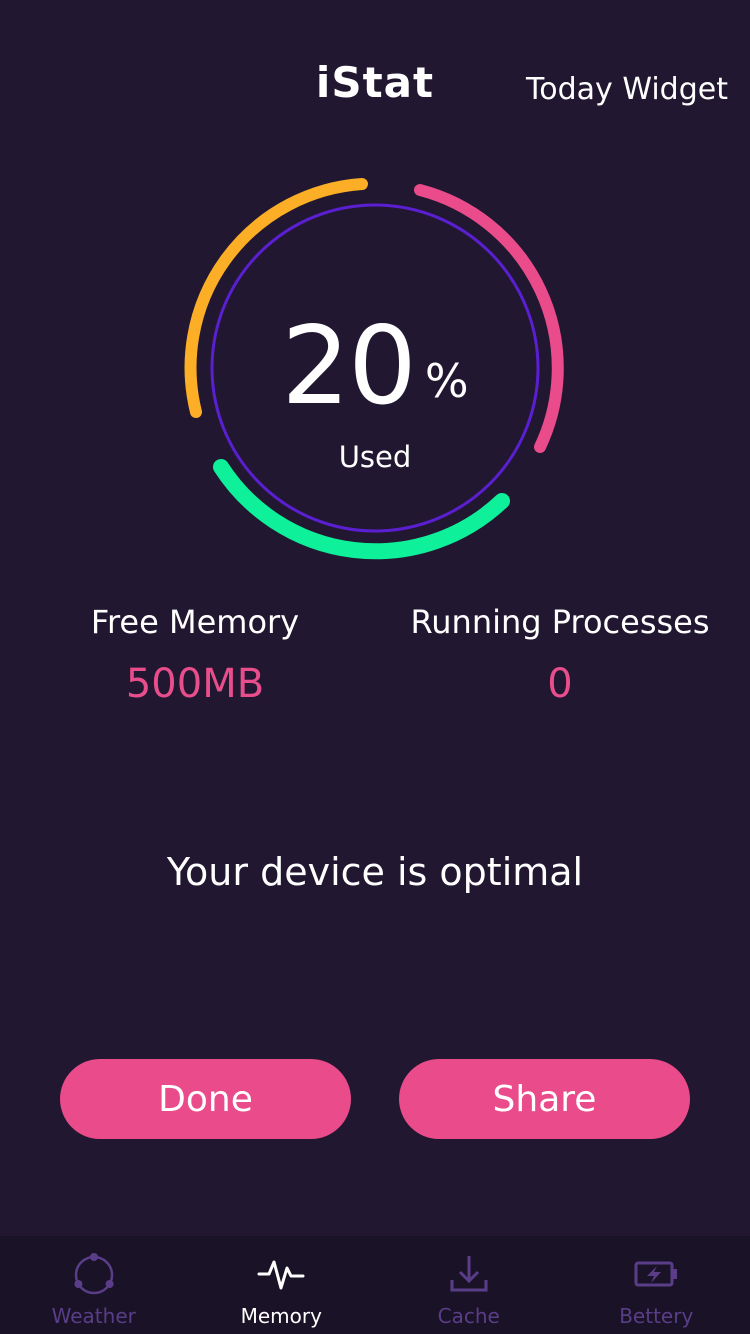  I want to click on tab-bar: Weather Memory Cache Bettery, so click(375, 1285).